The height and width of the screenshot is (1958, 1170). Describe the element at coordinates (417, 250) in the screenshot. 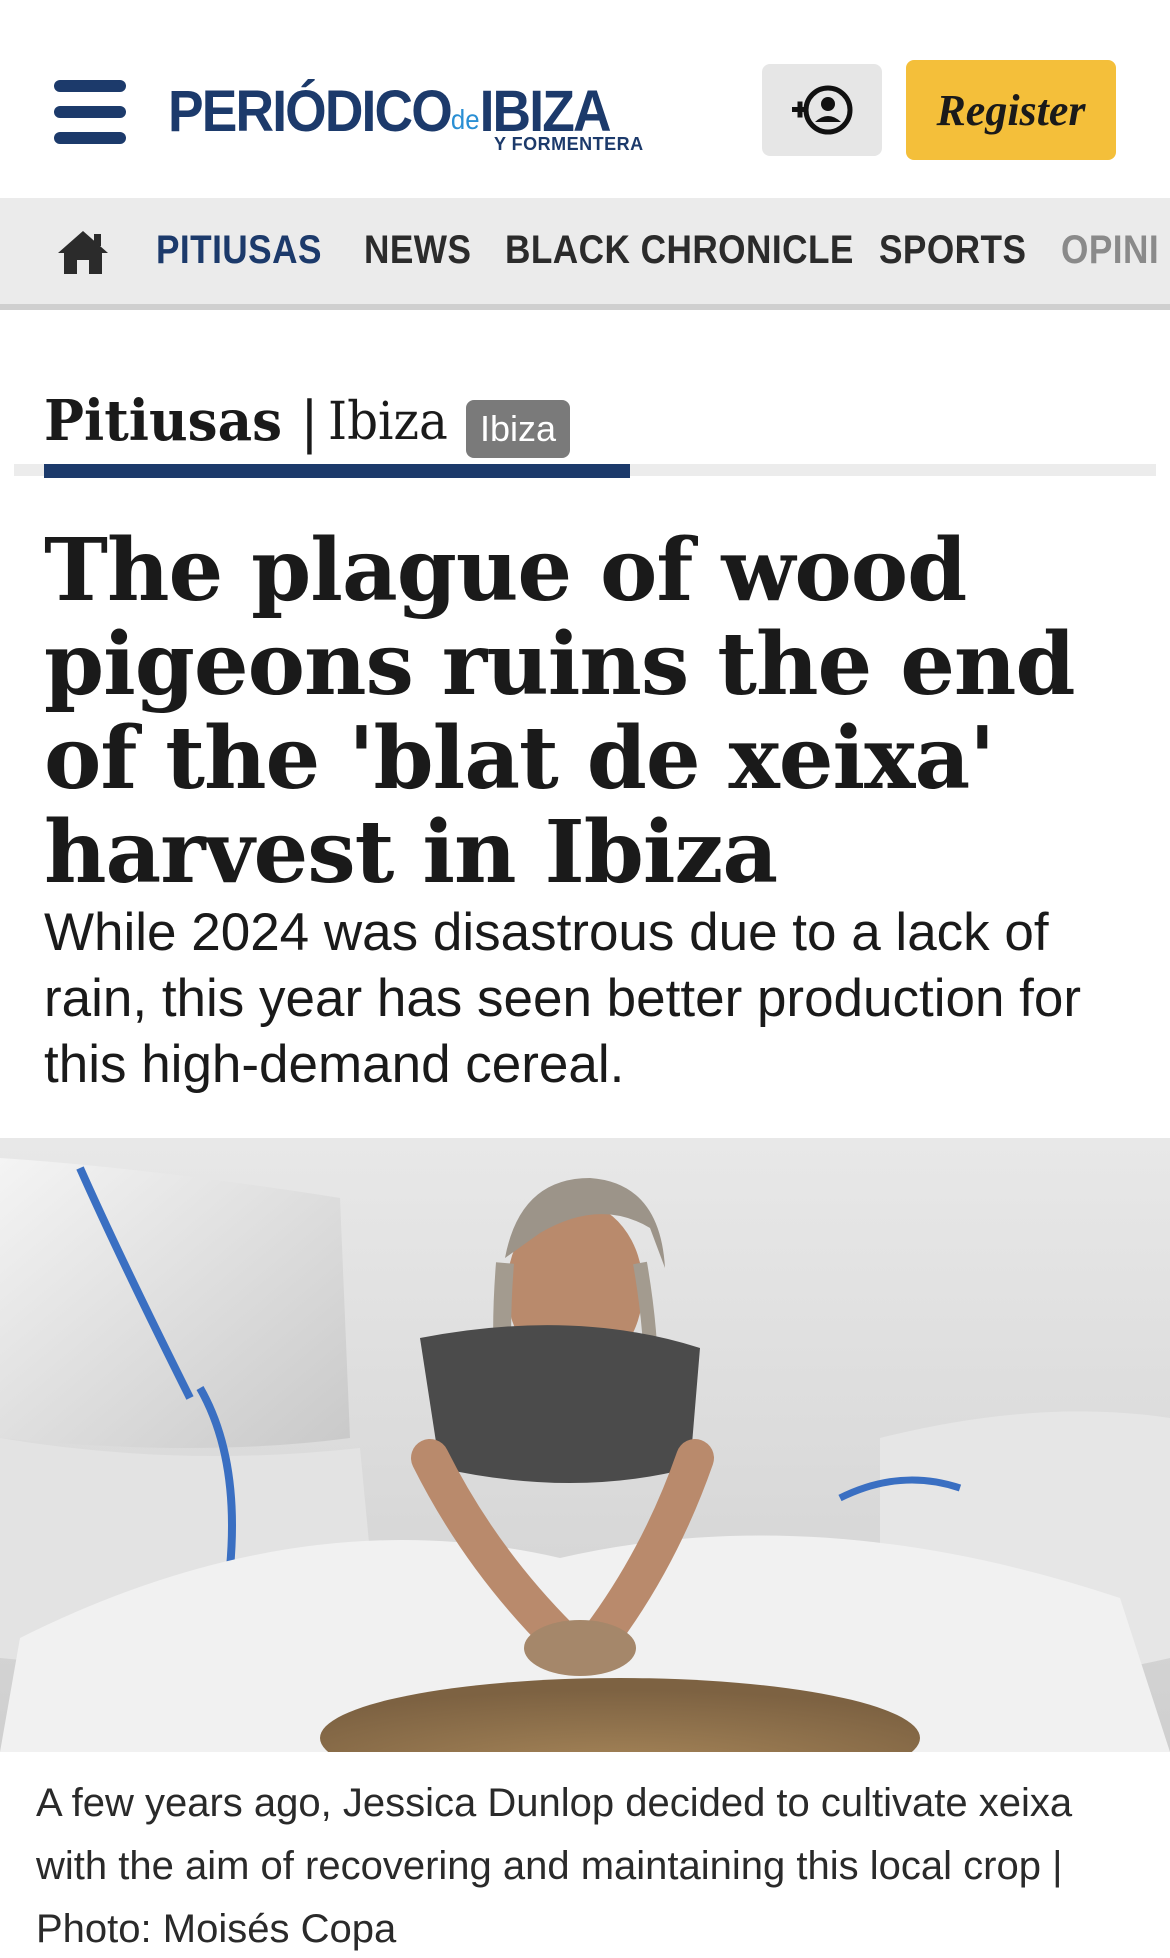

I see `nav-item-news: NEWS` at that location.